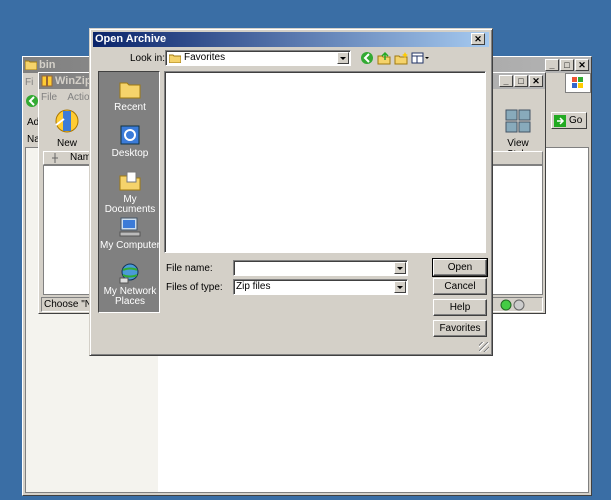 This screenshot has height=500, width=611. What do you see at coordinates (66, 143) in the screenshot?
I see `new-label: New` at bounding box center [66, 143].